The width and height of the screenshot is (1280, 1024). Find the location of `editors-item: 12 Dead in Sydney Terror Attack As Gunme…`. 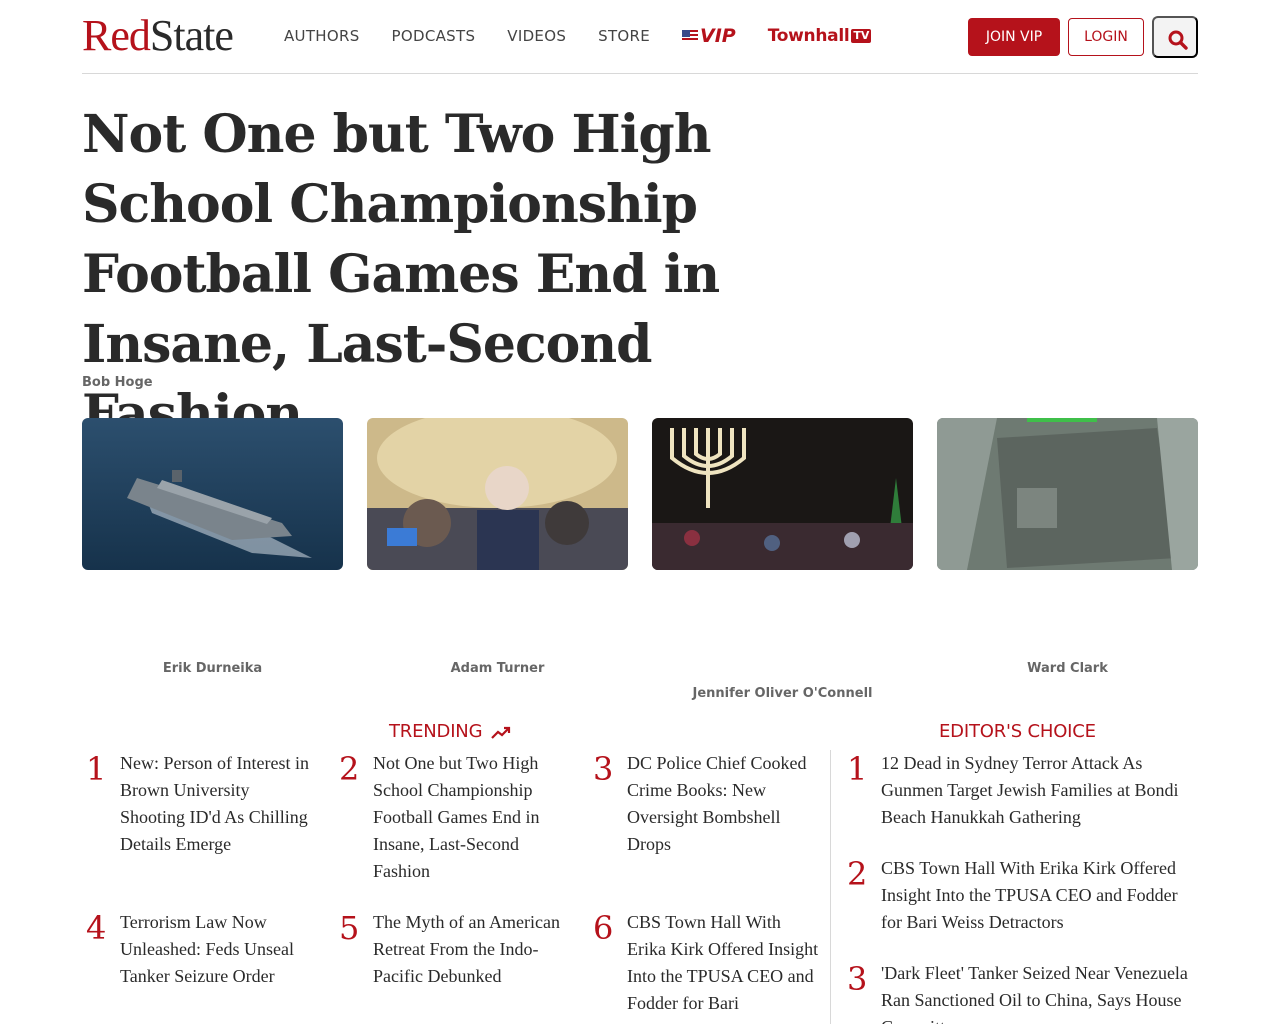

editors-item: 12 Dead in Sydney Terror Attack As Gunme… is located at coordinates (1038, 790).